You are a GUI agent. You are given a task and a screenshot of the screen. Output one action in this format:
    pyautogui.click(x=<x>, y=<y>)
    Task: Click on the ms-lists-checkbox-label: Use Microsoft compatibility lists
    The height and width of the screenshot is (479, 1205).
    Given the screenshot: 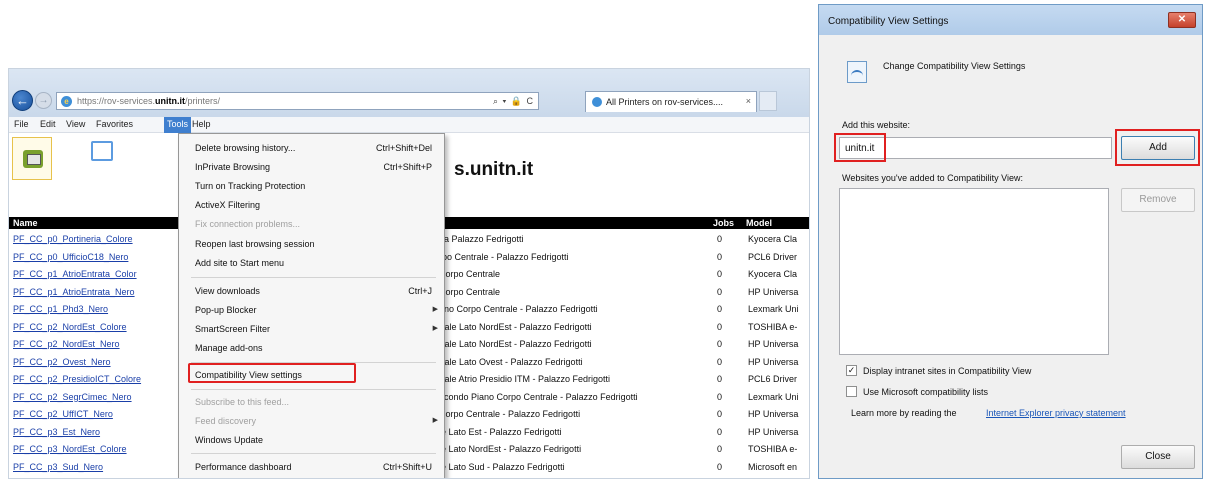 What is the action you would take?
    pyautogui.click(x=926, y=392)
    